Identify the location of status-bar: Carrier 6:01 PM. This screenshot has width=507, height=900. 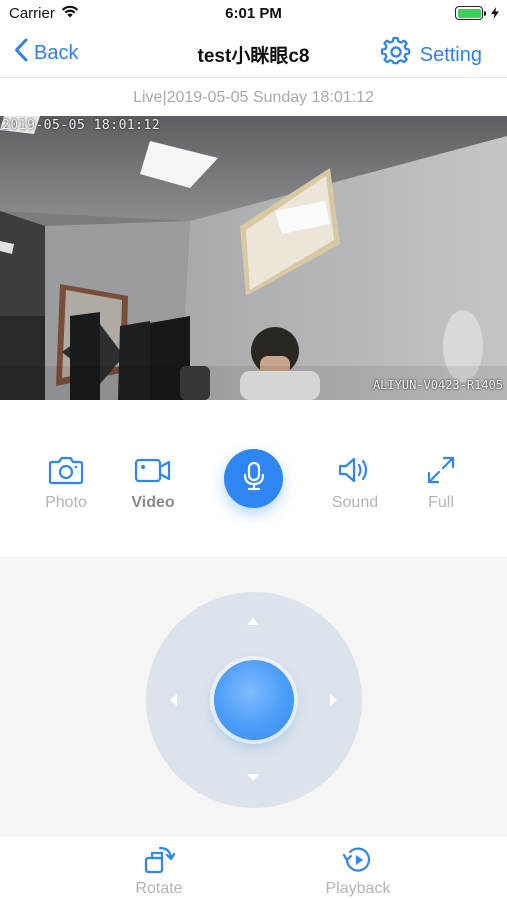
(253, 14).